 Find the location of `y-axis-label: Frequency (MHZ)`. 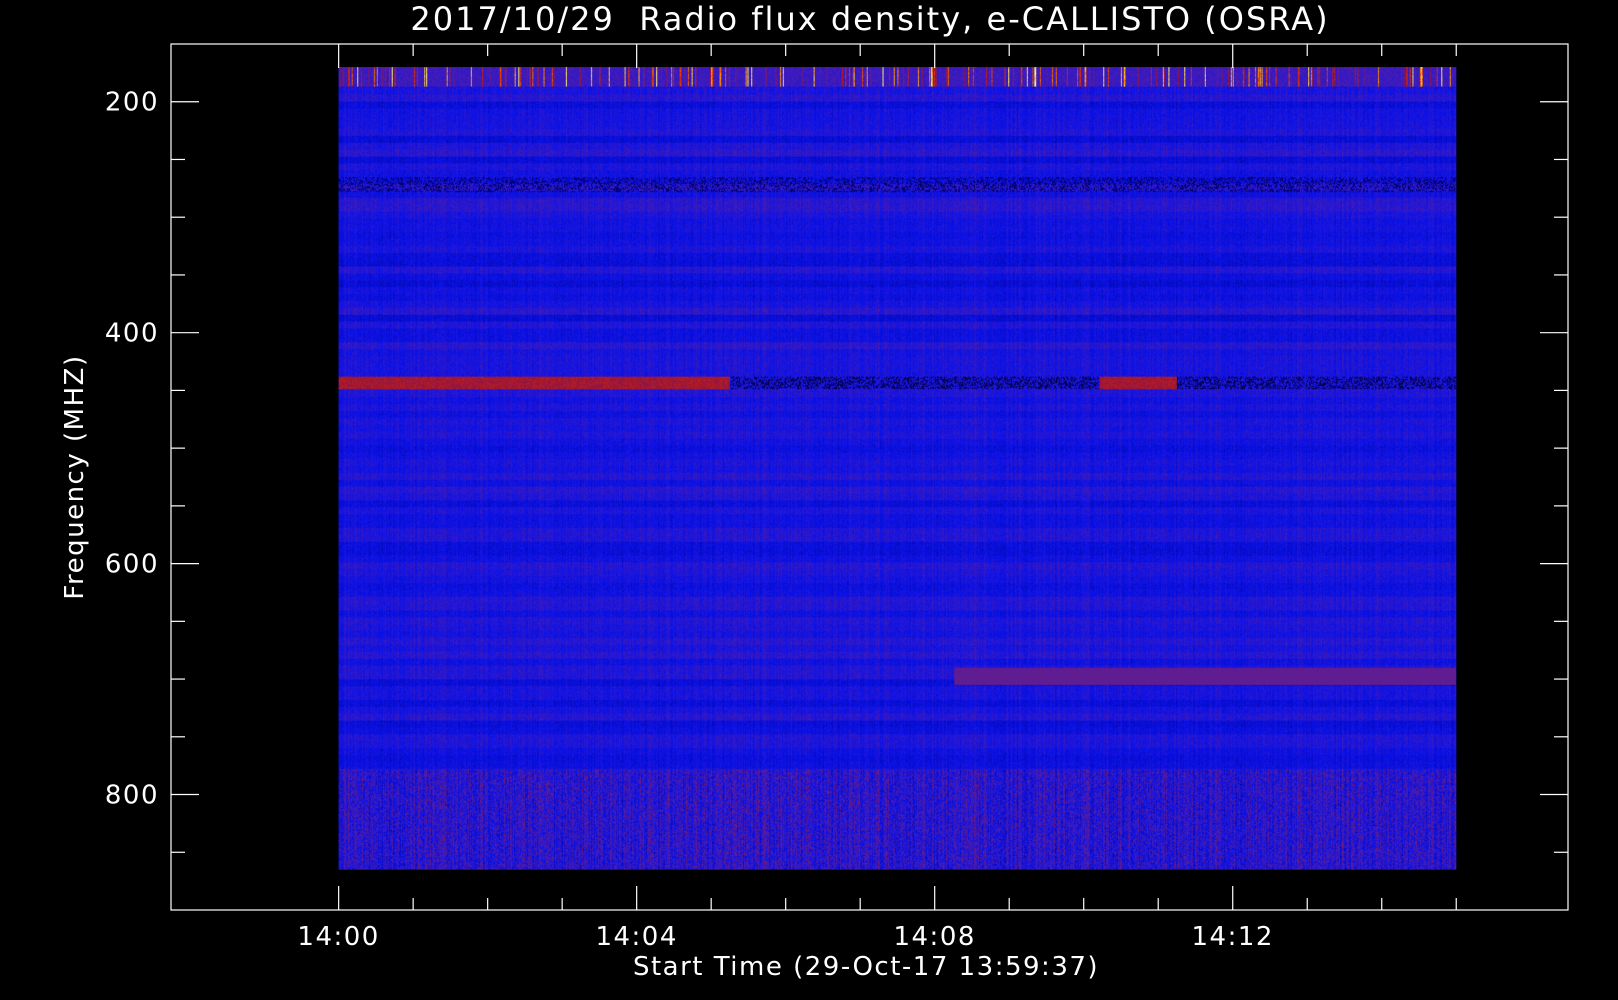

y-axis-label: Frequency (MHZ) is located at coordinates (75, 476).